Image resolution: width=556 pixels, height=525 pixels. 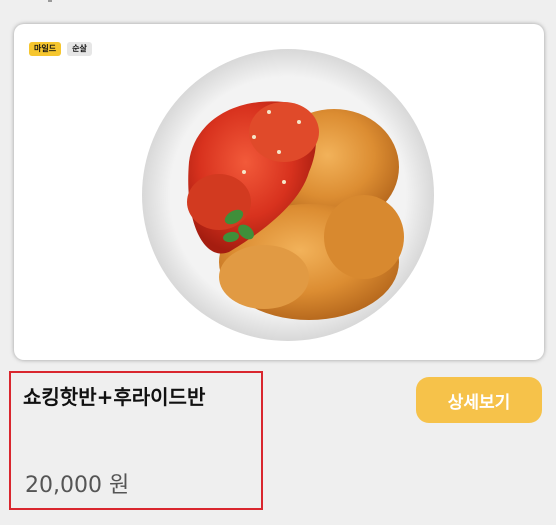 What do you see at coordinates (479, 400) in the screenshot?
I see `detail-button: 상세보기` at bounding box center [479, 400].